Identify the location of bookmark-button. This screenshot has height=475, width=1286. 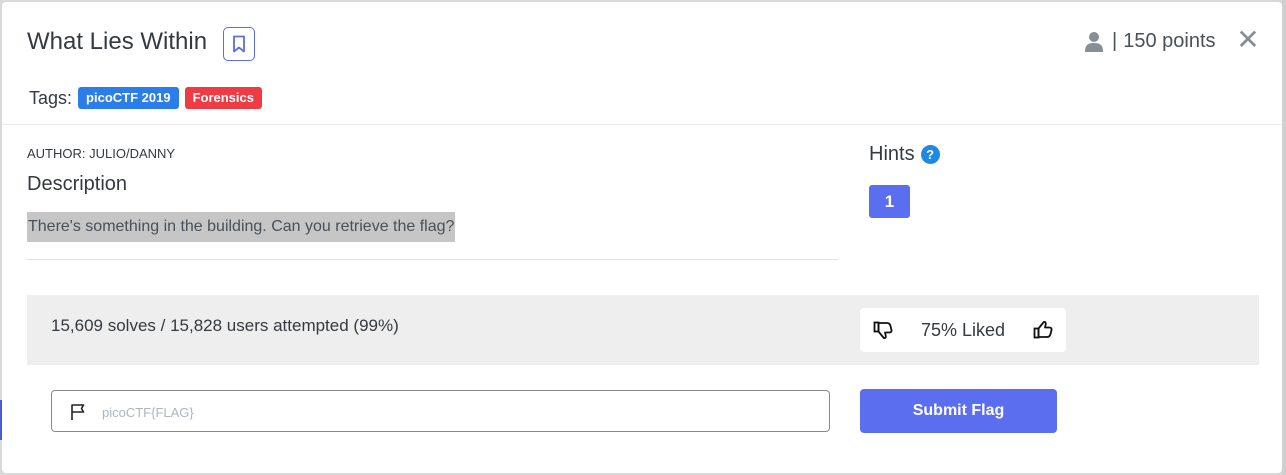
(239, 44).